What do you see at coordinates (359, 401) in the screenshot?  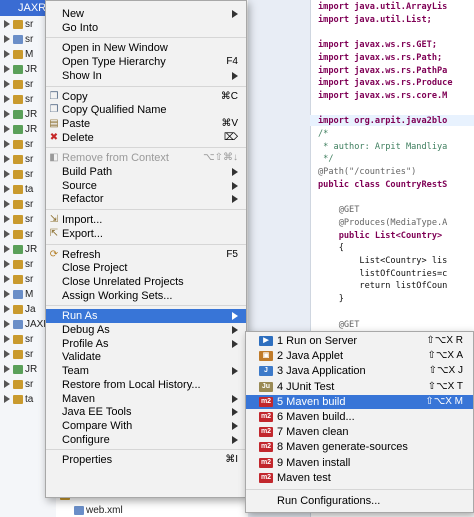 I see `submenu-item-5-maven-build: m2 5 Maven build ⇧⌥X M` at bounding box center [359, 401].